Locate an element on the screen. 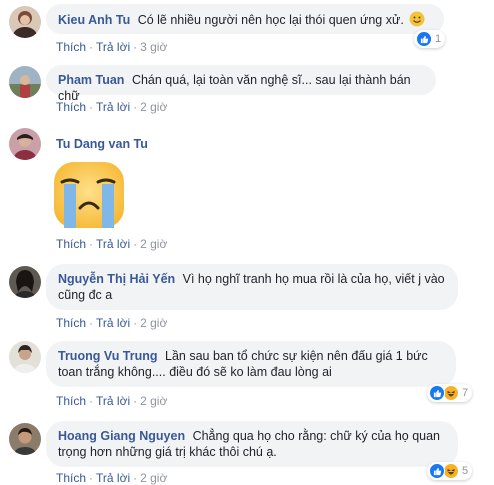 The width and height of the screenshot is (494, 485). timestamp: 3 giờ is located at coordinates (153, 47).